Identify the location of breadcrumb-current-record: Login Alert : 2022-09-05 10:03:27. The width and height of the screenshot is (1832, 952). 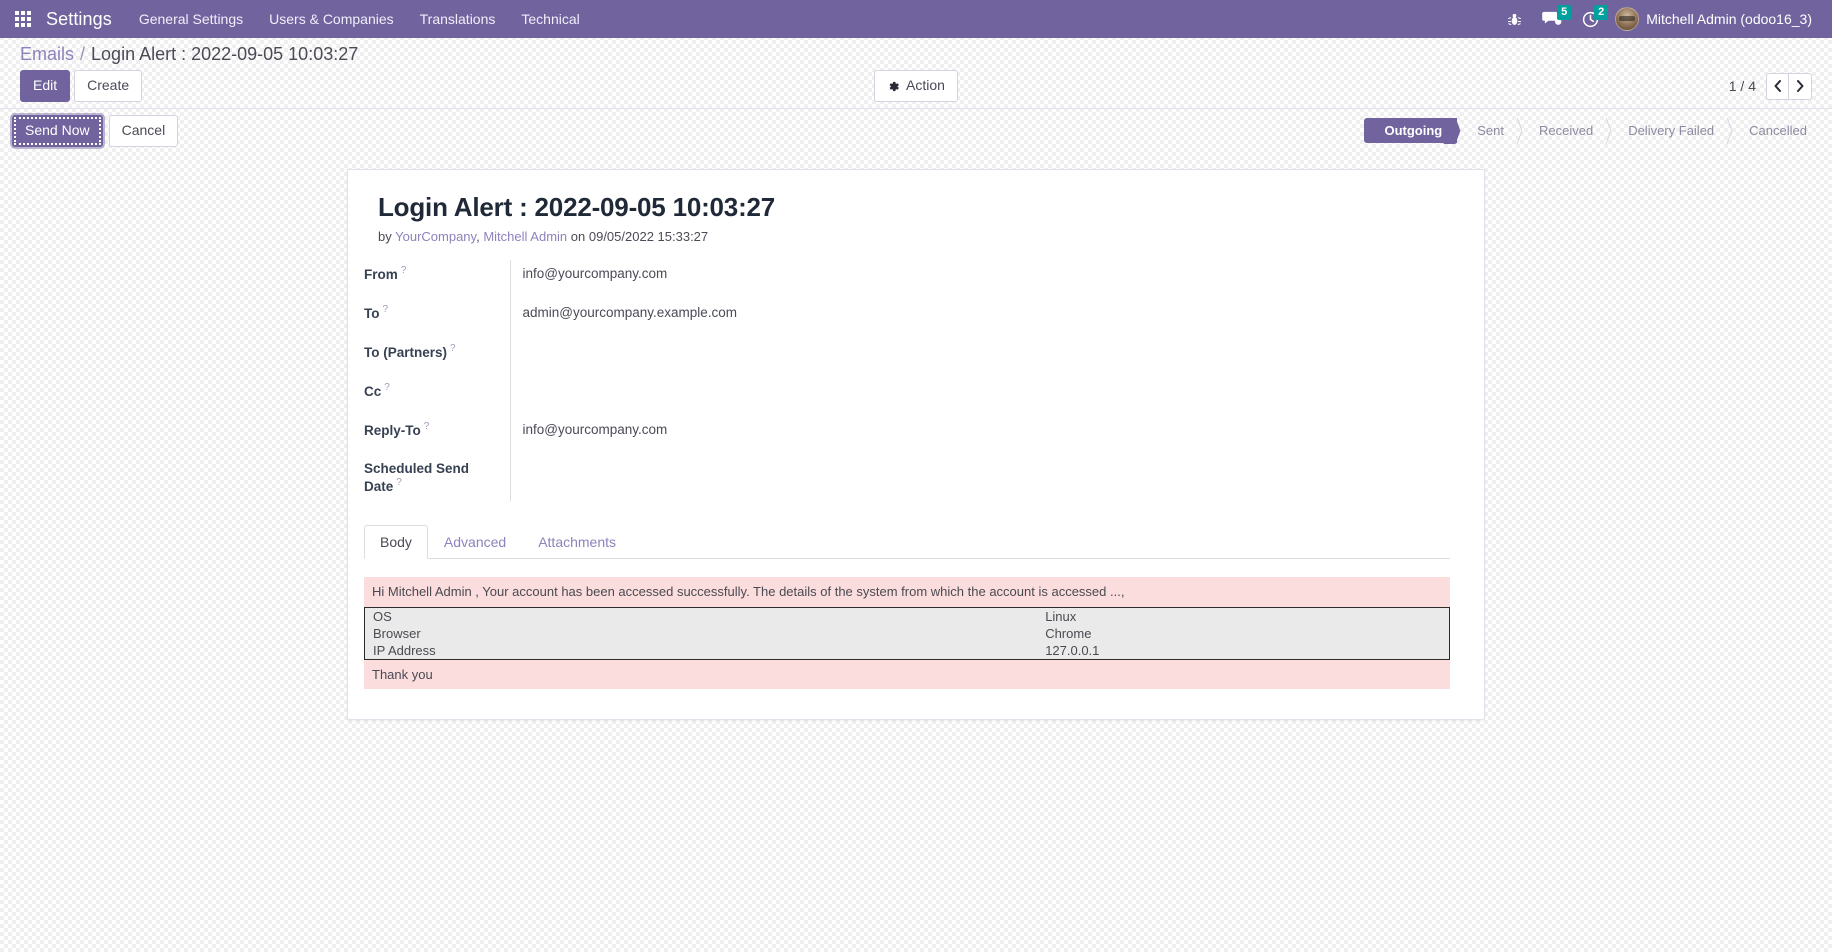
(225, 53).